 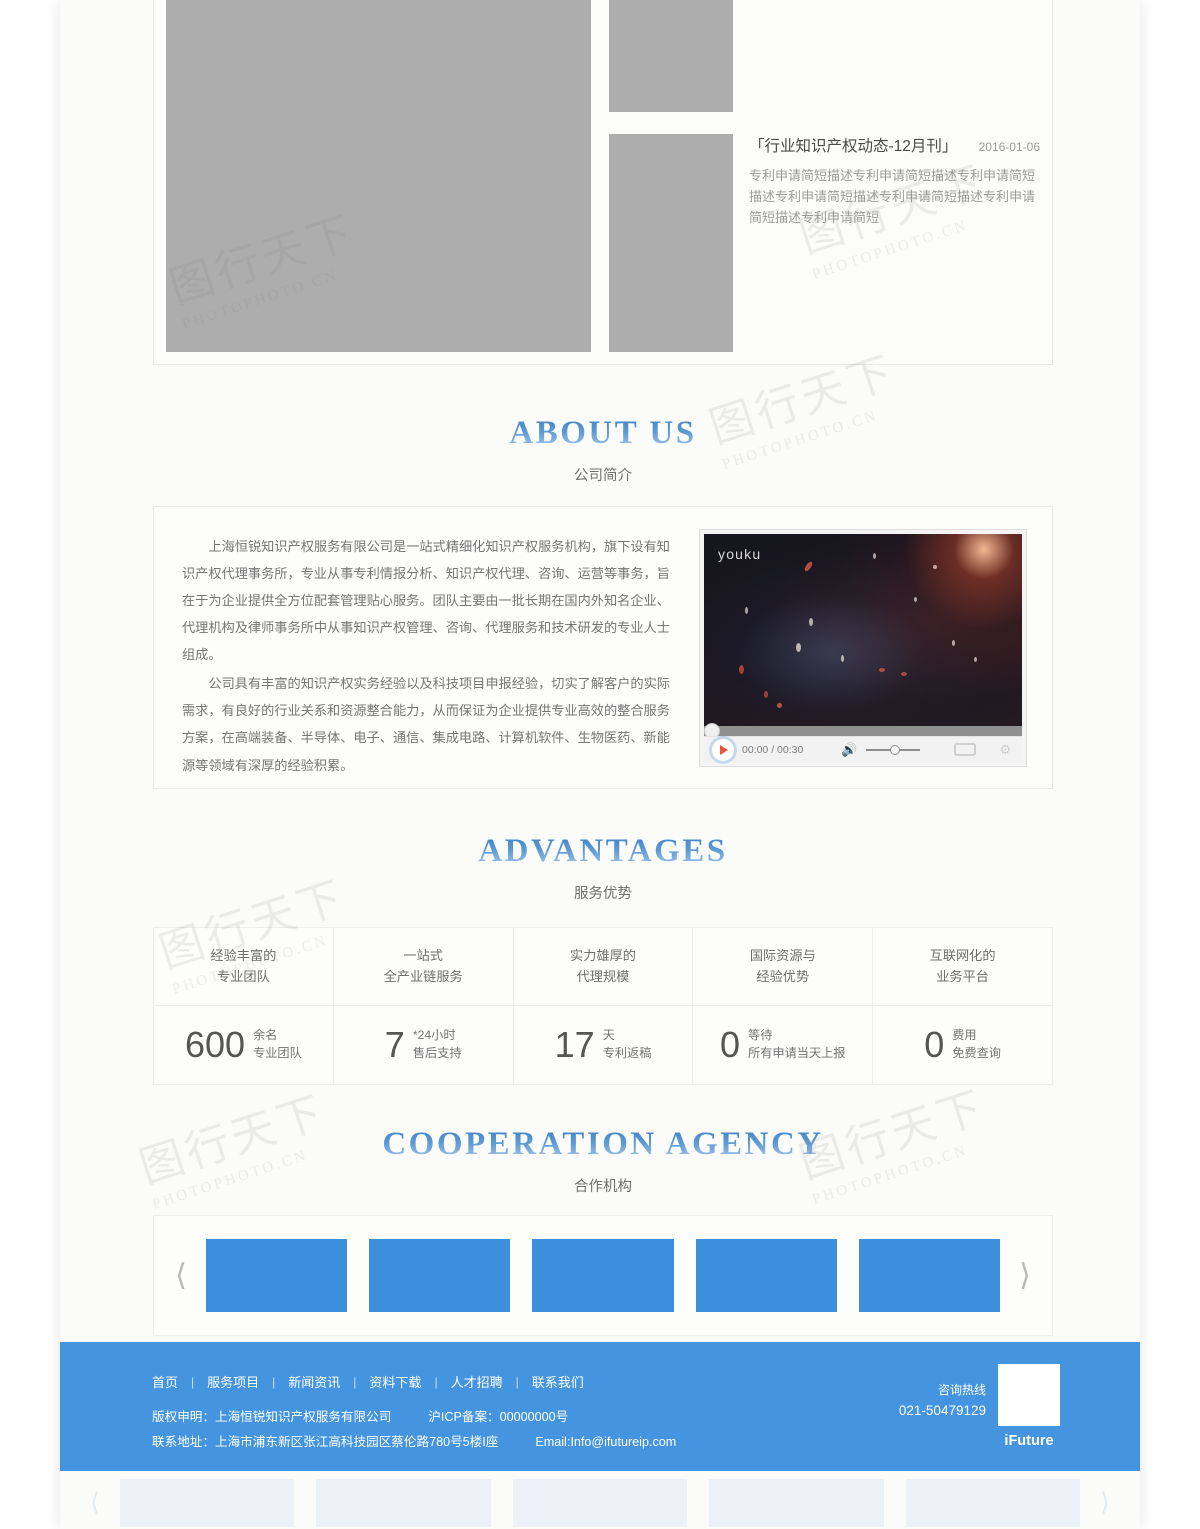 I want to click on advantage-sub2: 专业团队, so click(x=277, y=1053).